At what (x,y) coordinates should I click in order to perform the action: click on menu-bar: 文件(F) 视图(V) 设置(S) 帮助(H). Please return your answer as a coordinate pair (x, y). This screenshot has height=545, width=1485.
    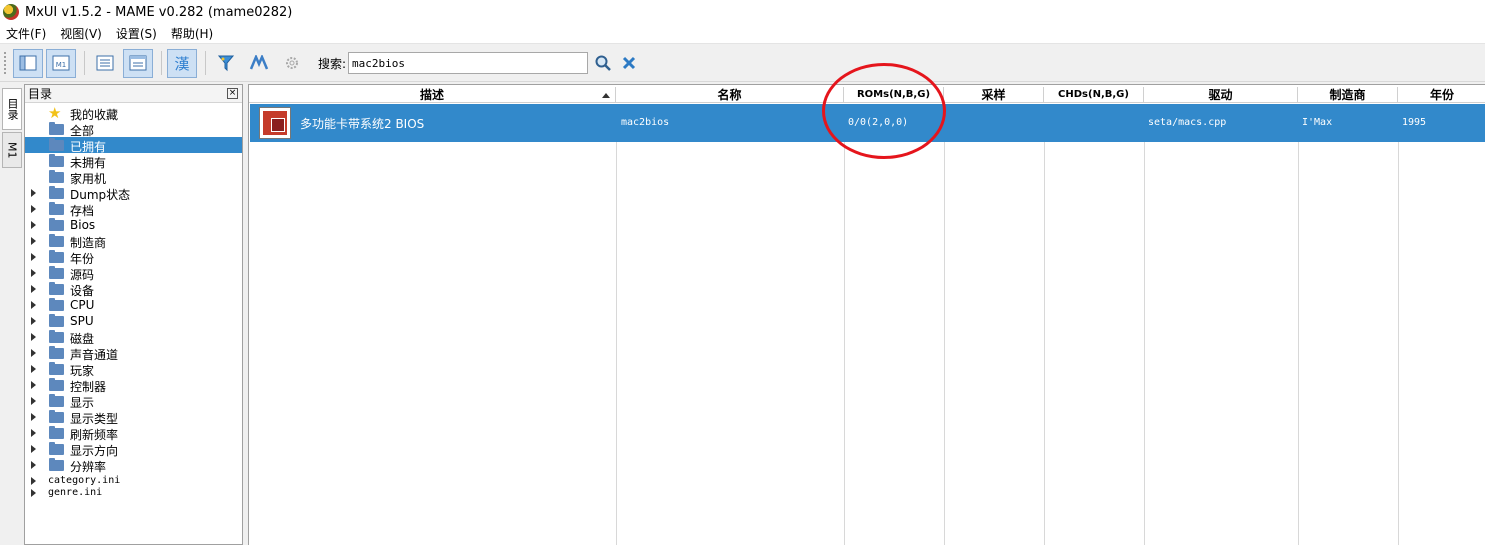
    Looking at the image, I should click on (742, 34).